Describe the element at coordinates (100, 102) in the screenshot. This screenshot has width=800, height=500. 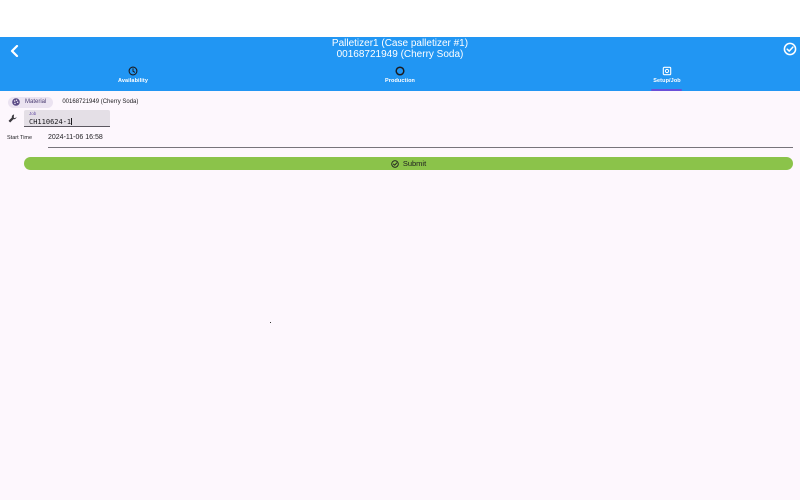
I see `material-value: 00168721949 (Cherry Soda)` at that location.